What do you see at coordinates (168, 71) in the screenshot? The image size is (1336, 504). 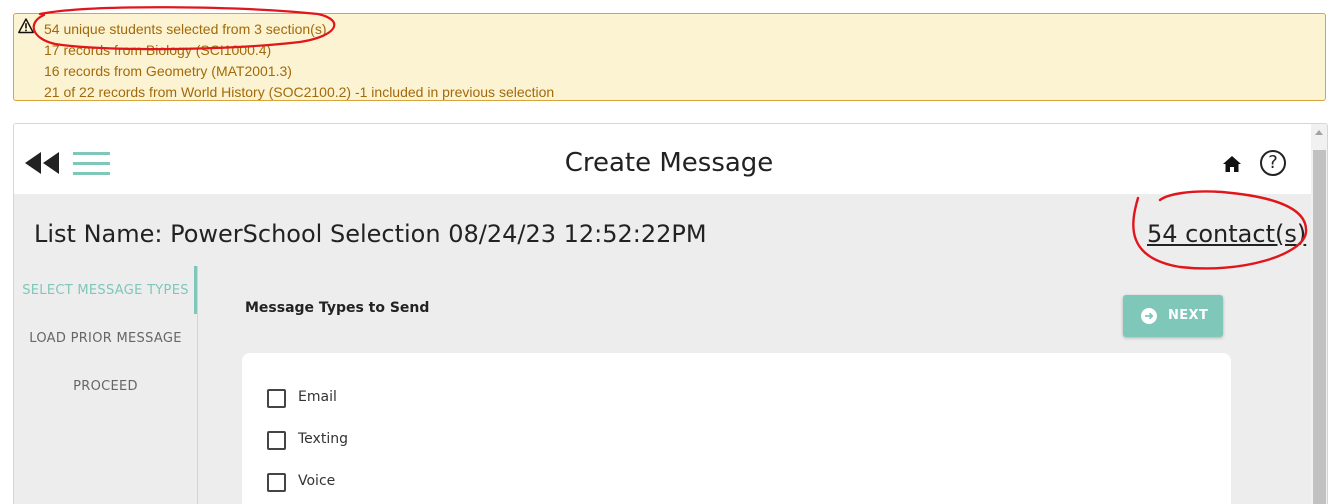 I see `alert-line-section: 16 records from Geometry (MAT2001.3)` at bounding box center [168, 71].